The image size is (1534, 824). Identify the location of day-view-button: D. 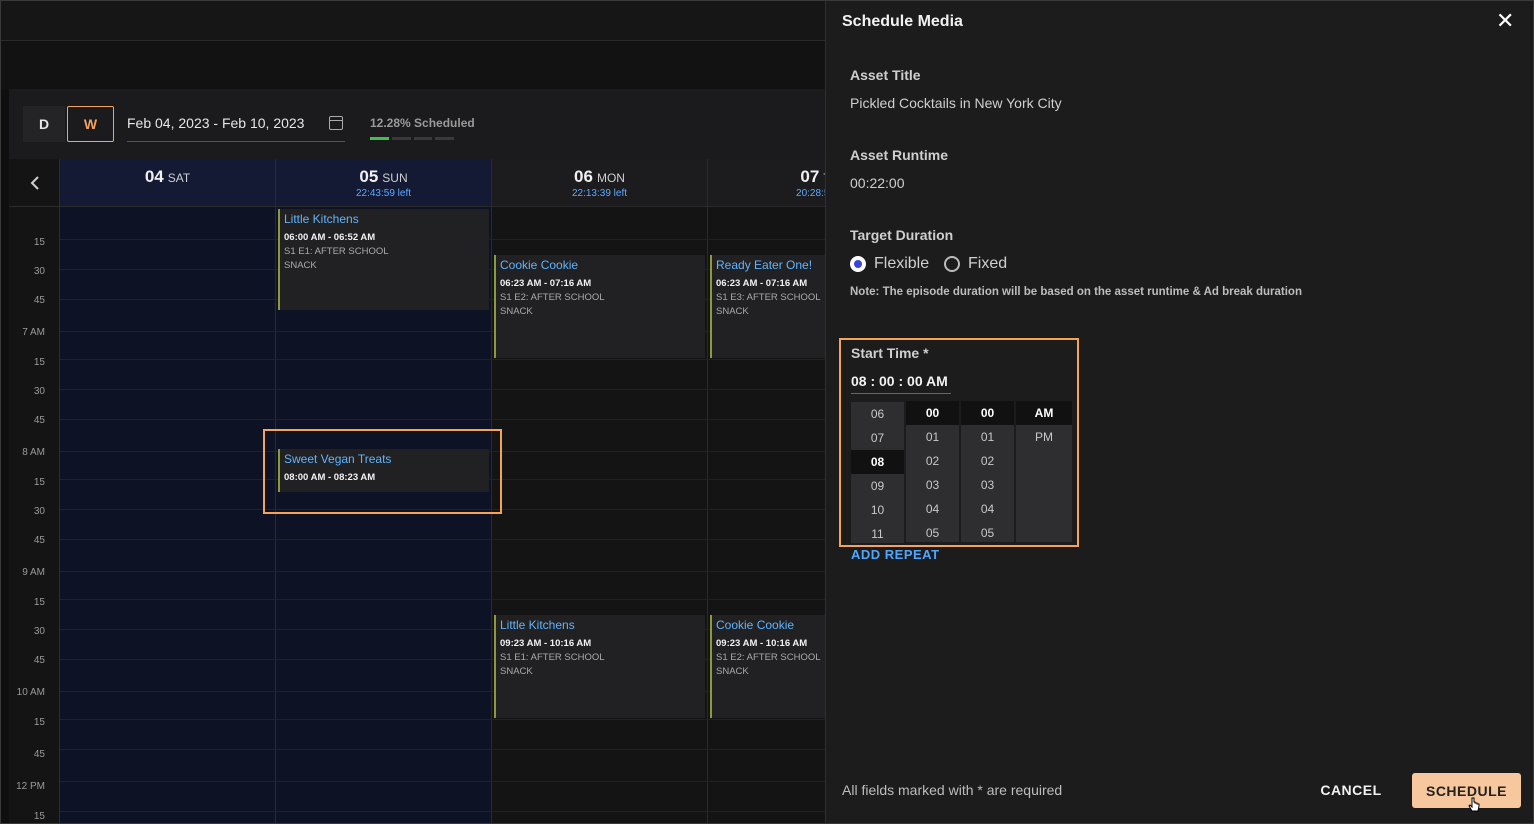
(44, 124).